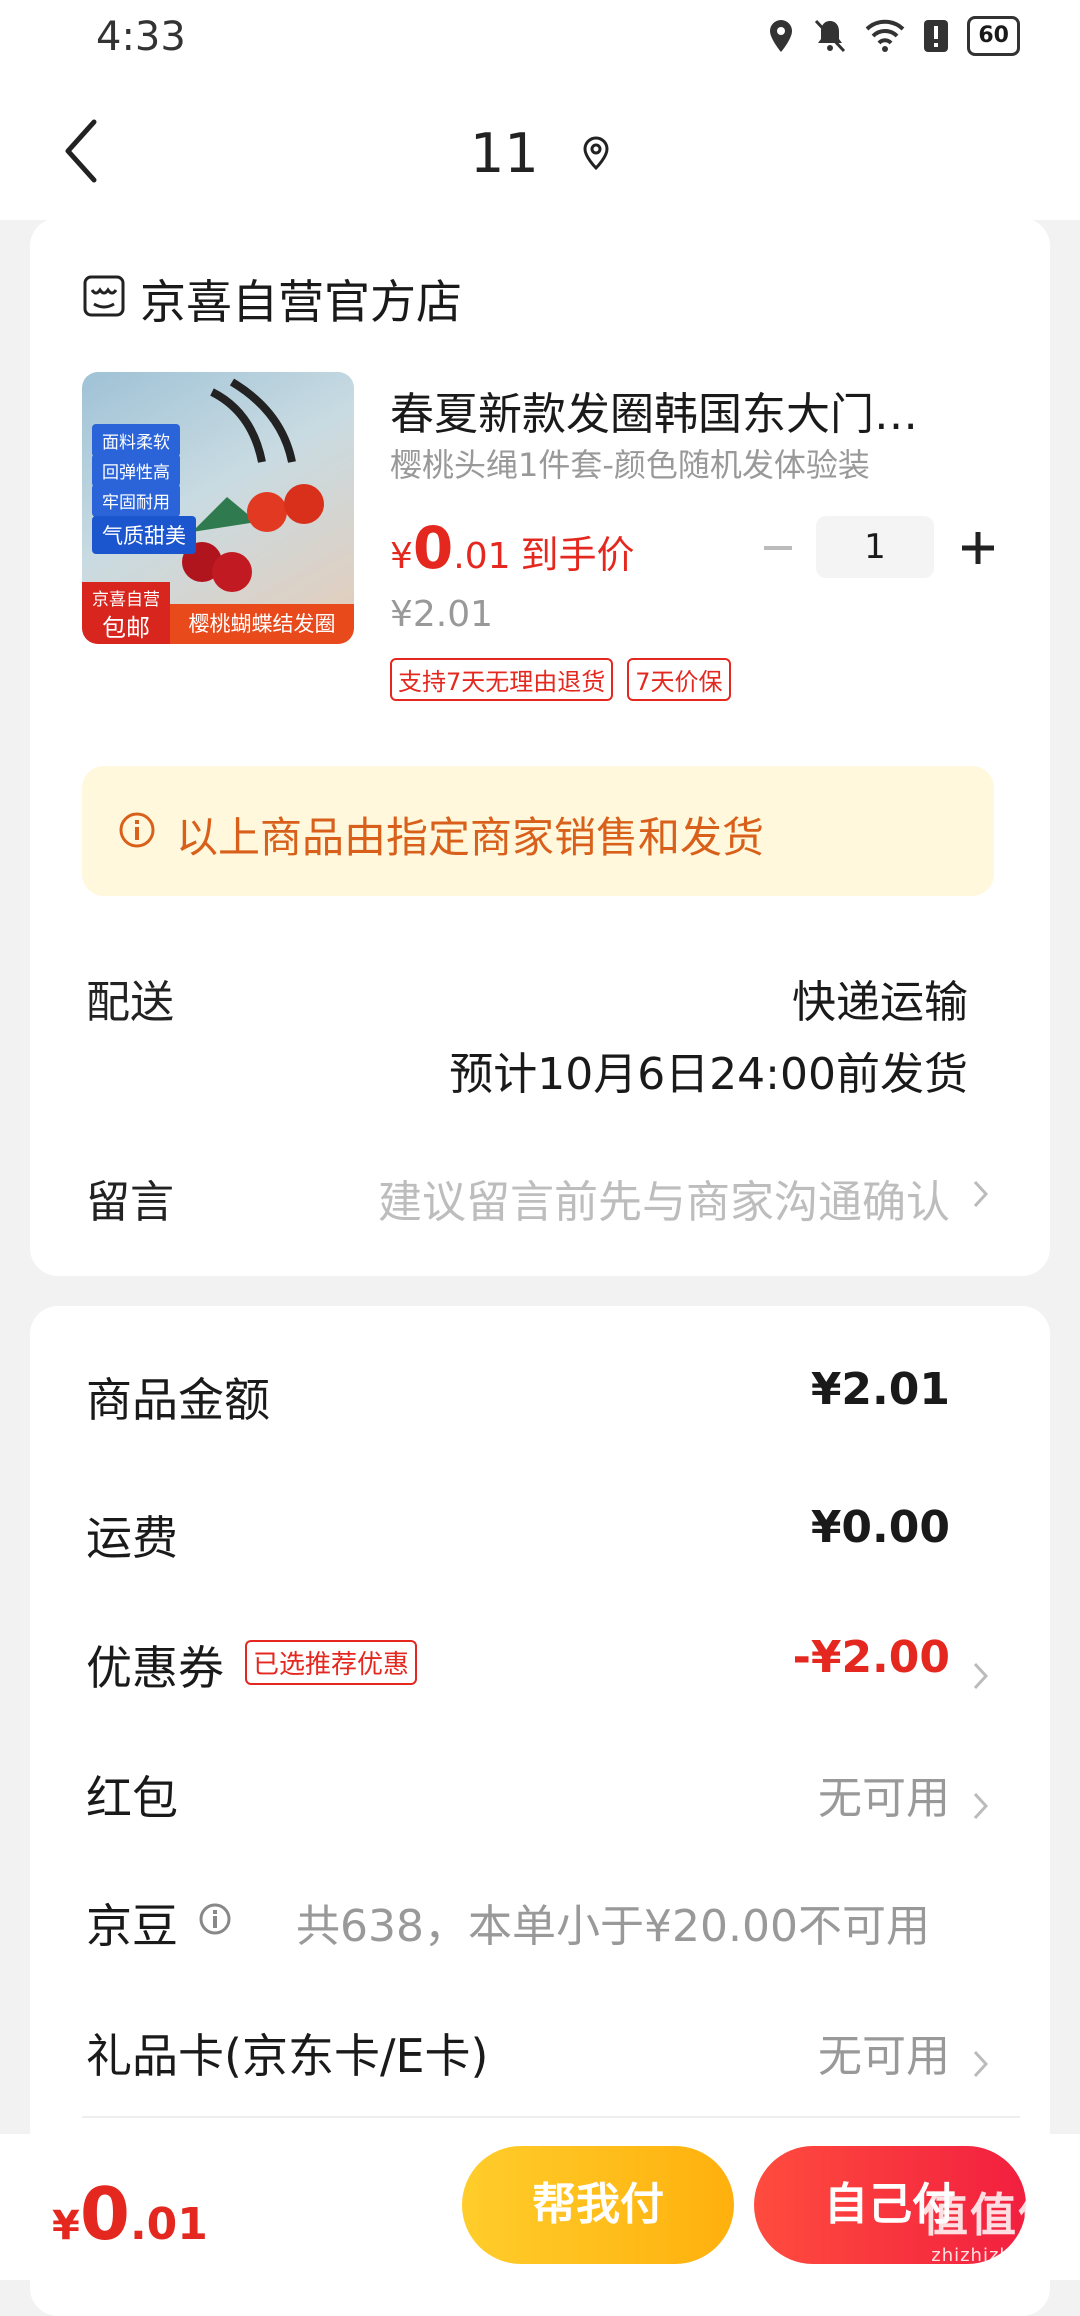 The width and height of the screenshot is (1080, 2316). Describe the element at coordinates (512, 548) in the screenshot. I see `product-price: ¥0.01 到手价` at that location.